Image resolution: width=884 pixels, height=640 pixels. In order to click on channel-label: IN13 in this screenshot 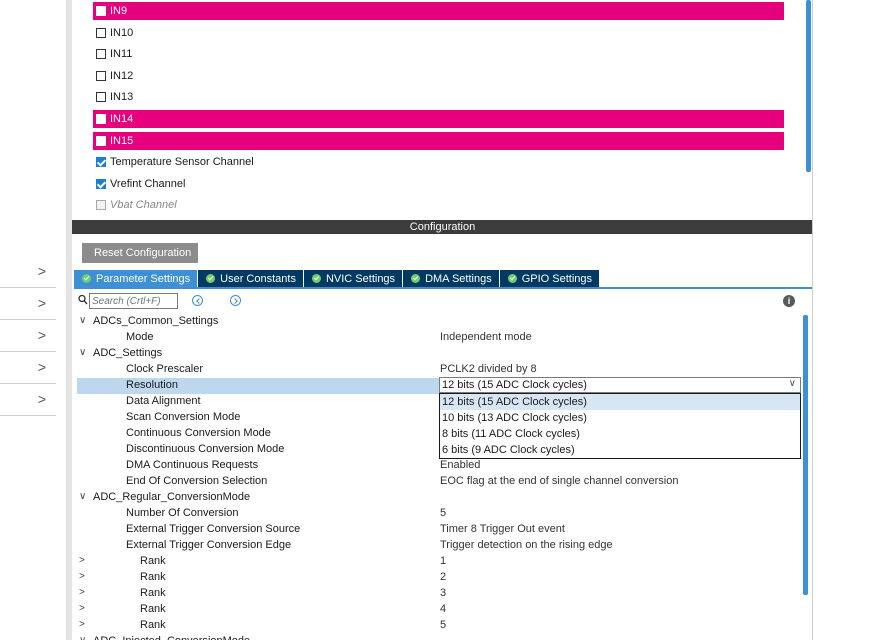, I will do `click(122, 97)`.